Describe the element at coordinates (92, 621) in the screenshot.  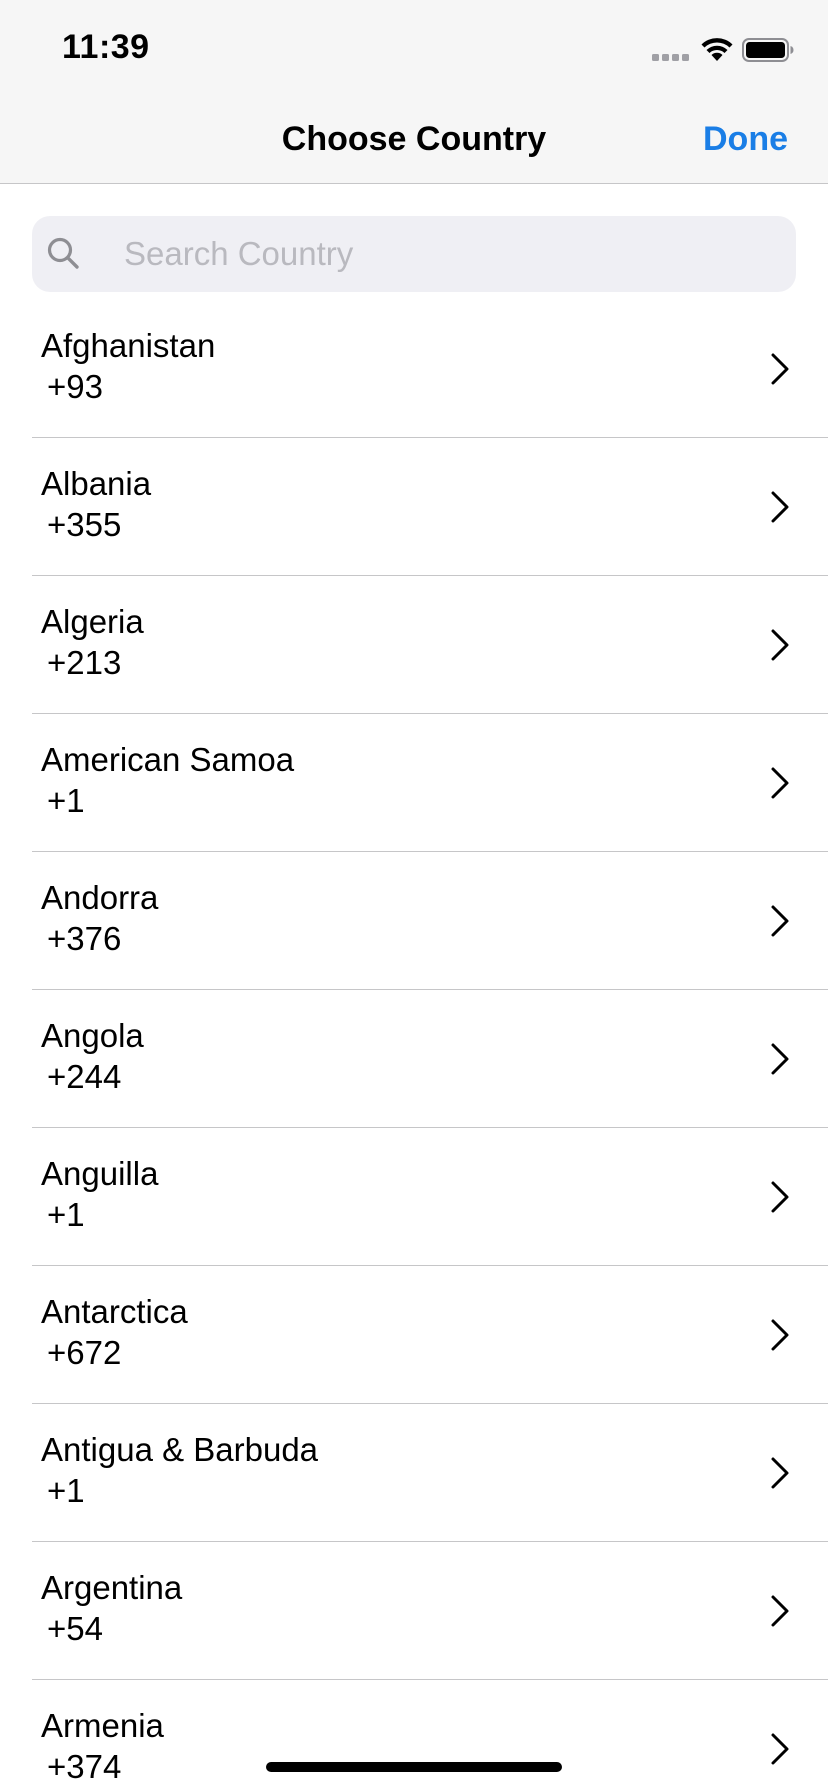
I see `country-name: Algeria` at that location.